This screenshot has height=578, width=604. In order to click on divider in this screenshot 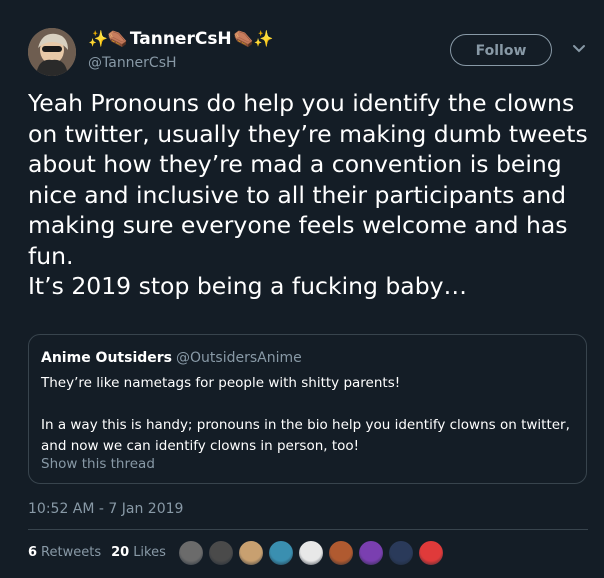, I will do `click(308, 529)`.